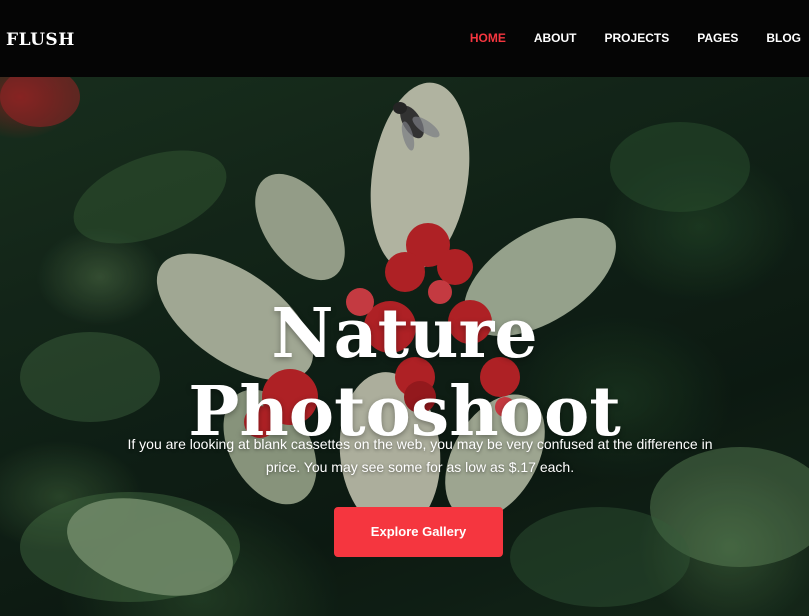  Describe the element at coordinates (404, 333) in the screenshot. I see `hero-title-line1: Nature` at that location.